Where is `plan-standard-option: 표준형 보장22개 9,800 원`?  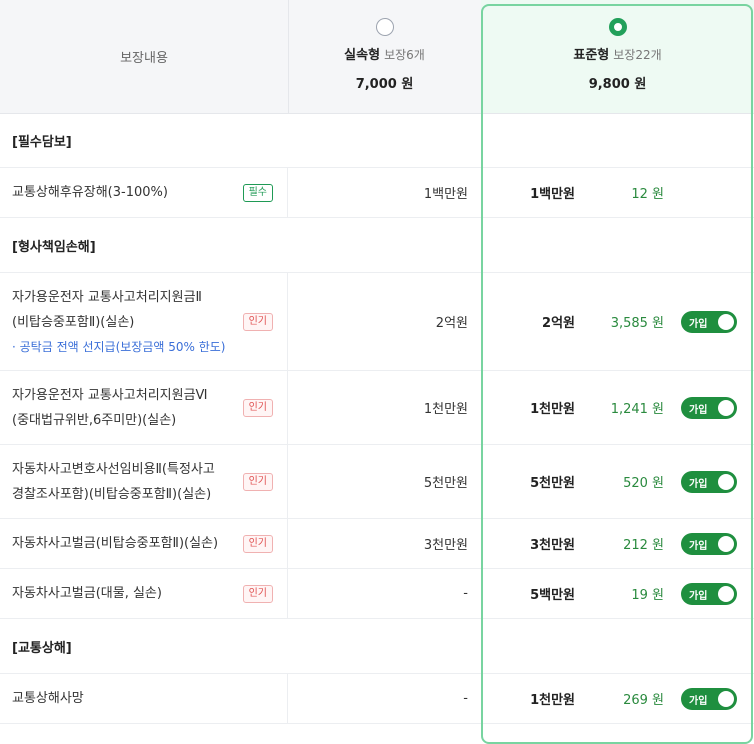
plan-standard-option: 표준형 보장22개 9,800 원 is located at coordinates (617, 56).